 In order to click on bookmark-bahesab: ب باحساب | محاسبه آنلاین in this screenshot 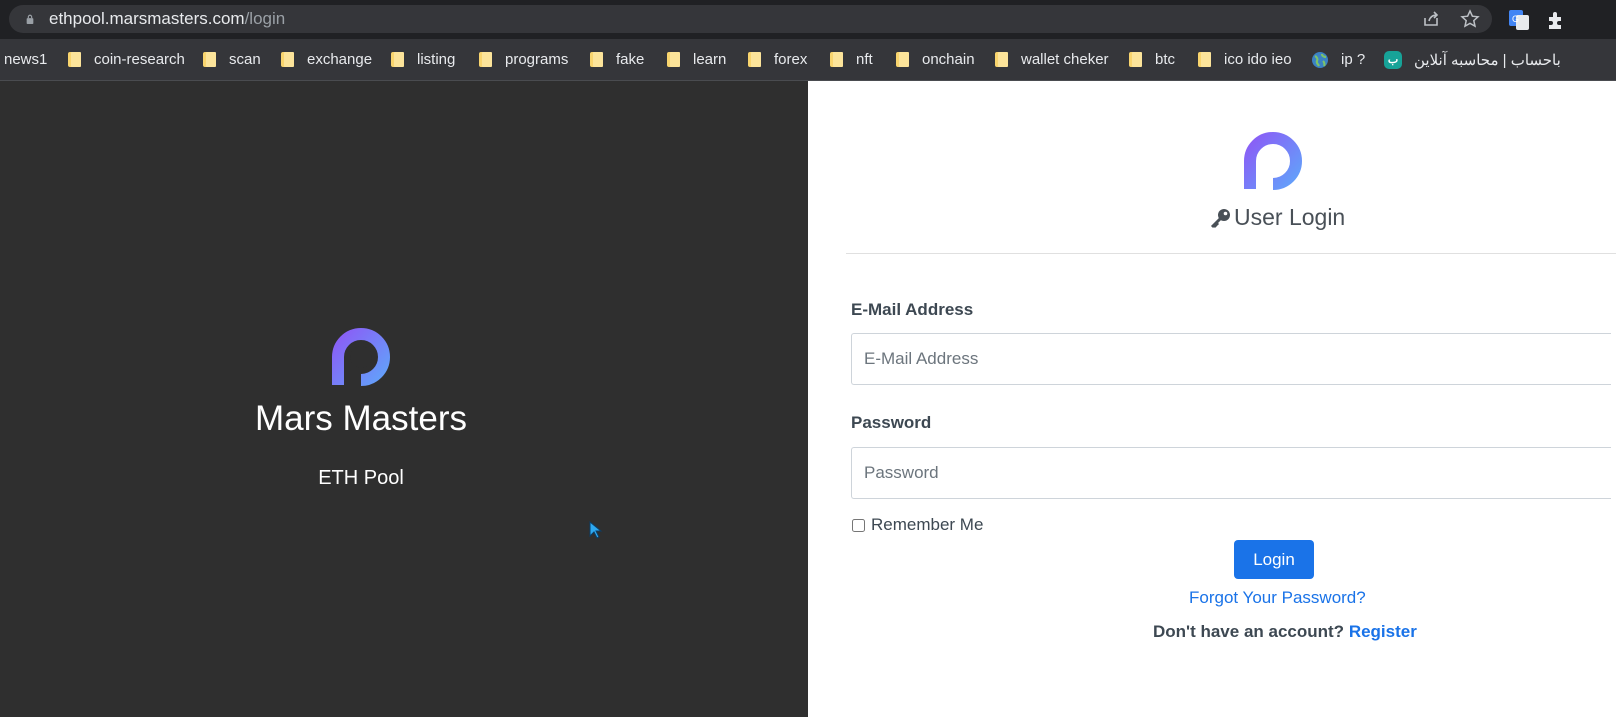, I will do `click(1472, 59)`.